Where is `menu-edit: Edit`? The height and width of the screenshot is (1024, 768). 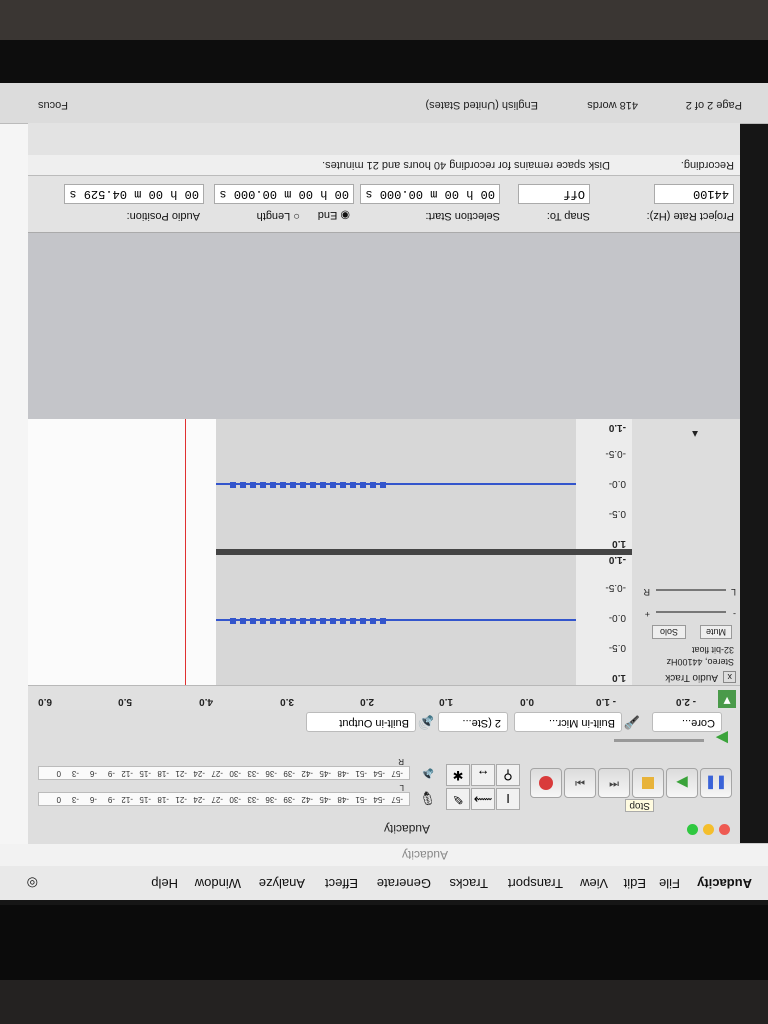
menu-edit: Edit is located at coordinates (635, 883).